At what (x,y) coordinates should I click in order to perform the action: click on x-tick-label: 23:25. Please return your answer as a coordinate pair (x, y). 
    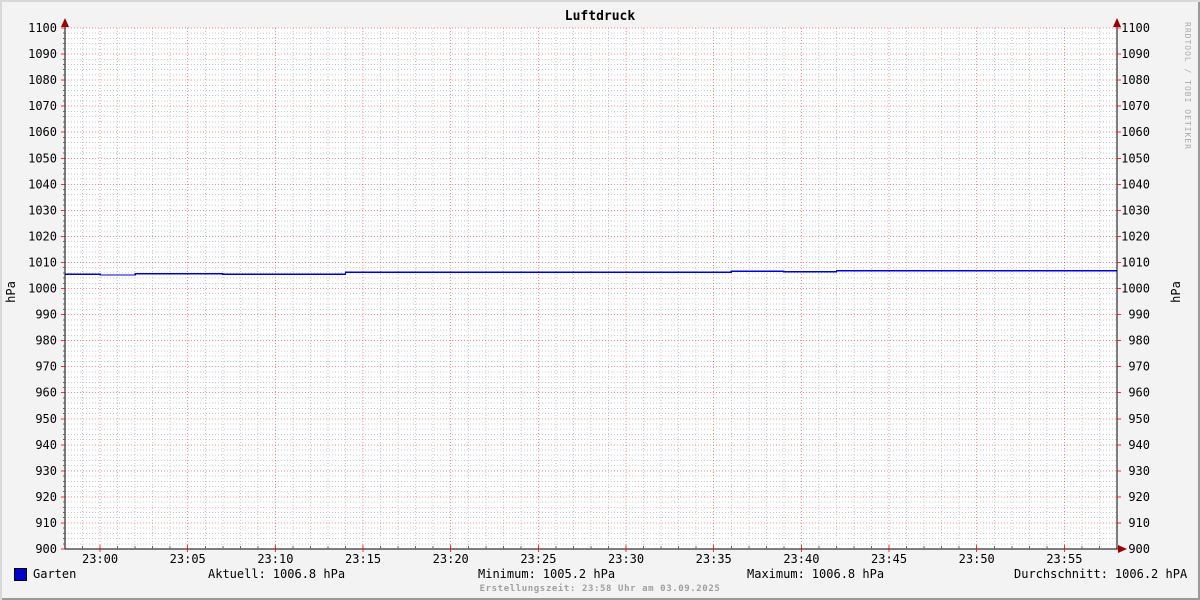
    Looking at the image, I should click on (538, 559).